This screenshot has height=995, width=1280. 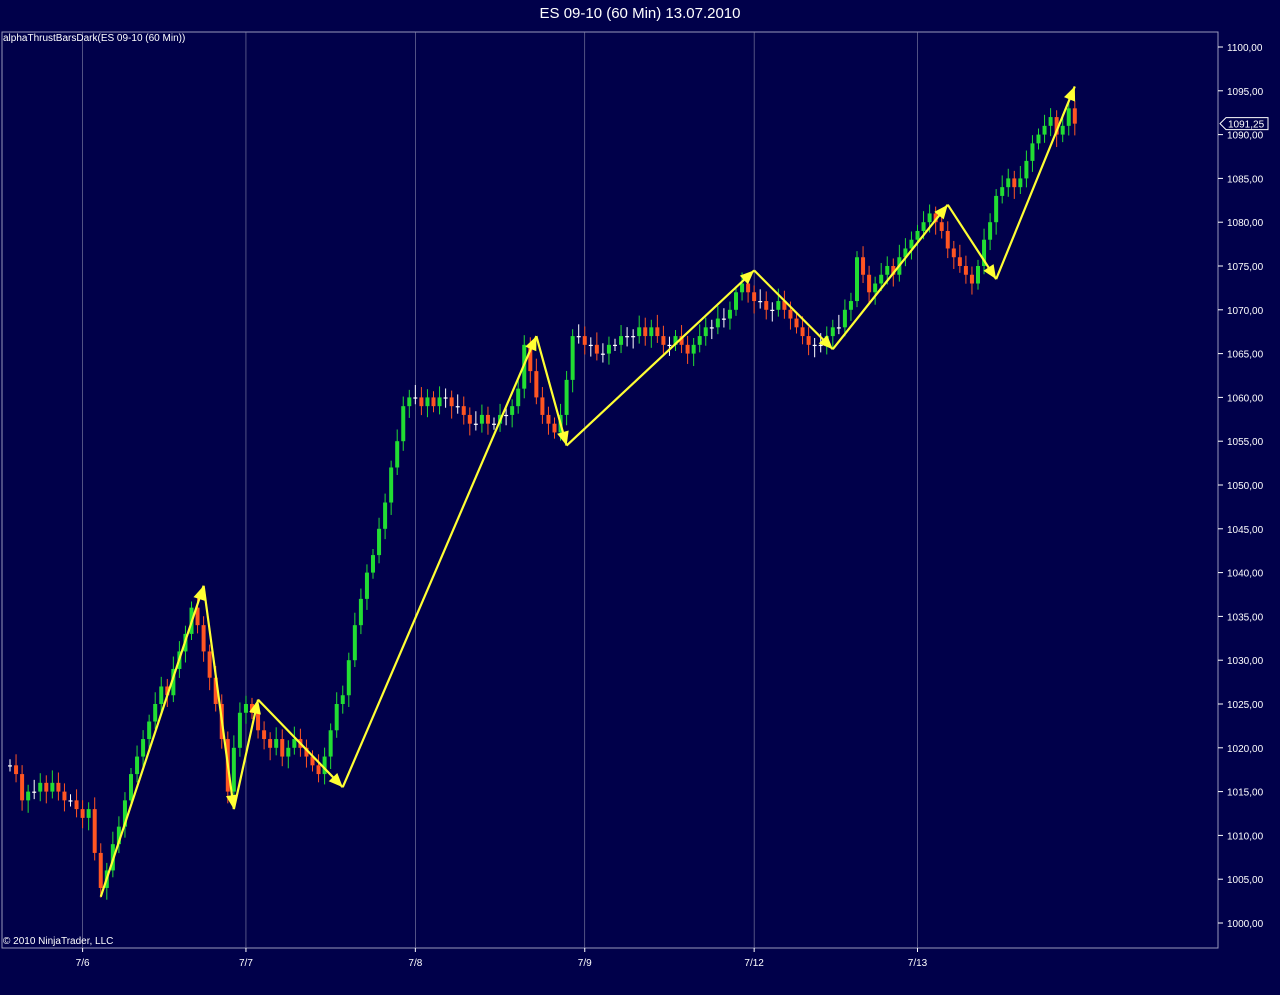 I want to click on y-tick-label: 1100,00, so click(x=1245, y=48).